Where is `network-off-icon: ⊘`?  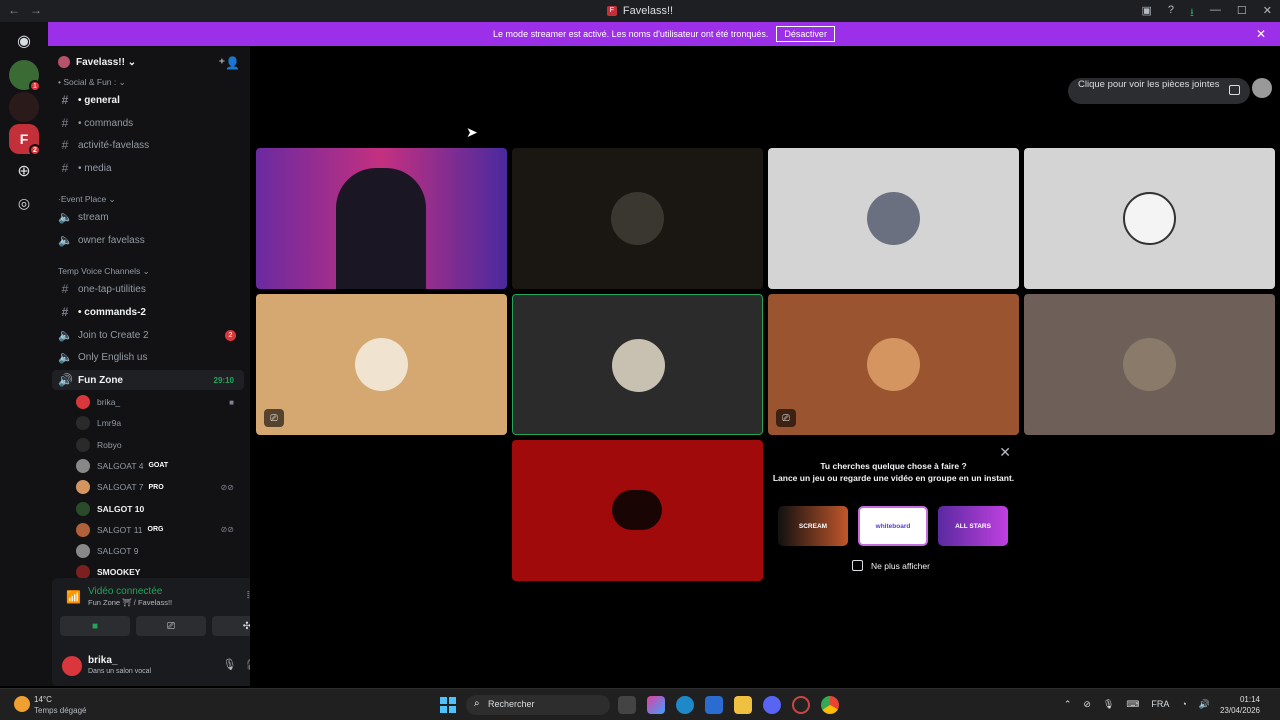 network-off-icon: ⊘ is located at coordinates (1087, 704).